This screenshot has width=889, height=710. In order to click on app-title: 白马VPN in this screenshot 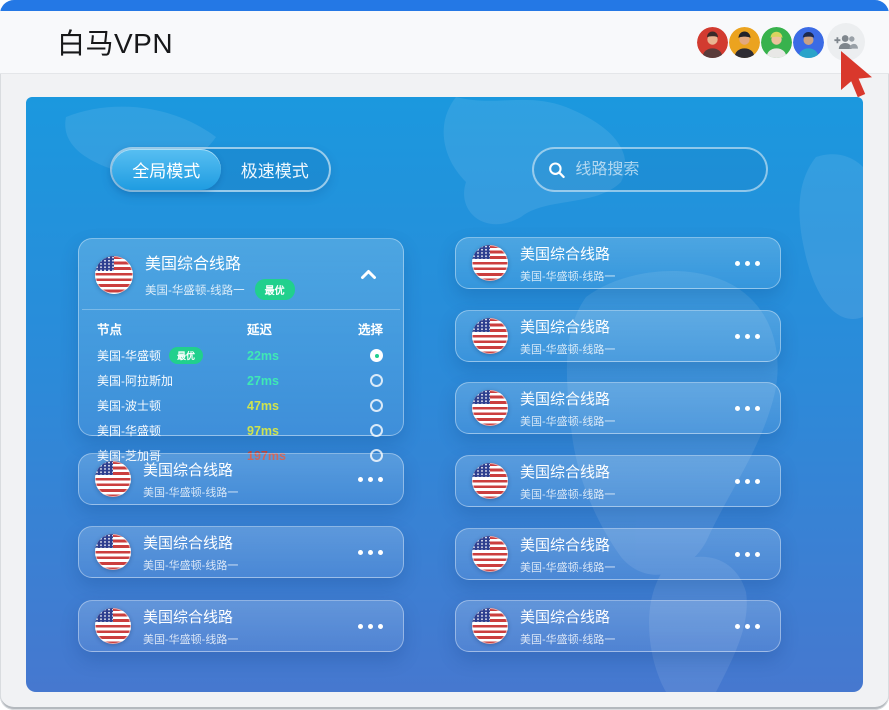, I will do `click(115, 43)`.